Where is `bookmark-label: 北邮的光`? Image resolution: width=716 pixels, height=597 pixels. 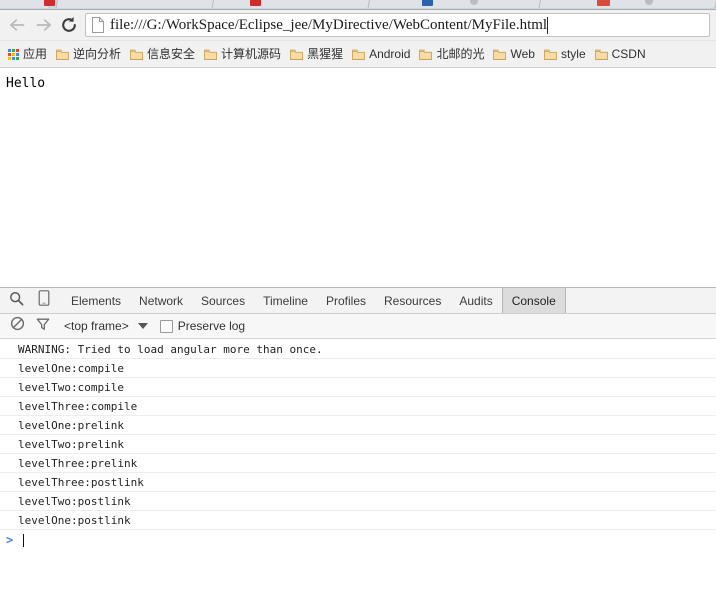 bookmark-label: 北邮的光 is located at coordinates (460, 54).